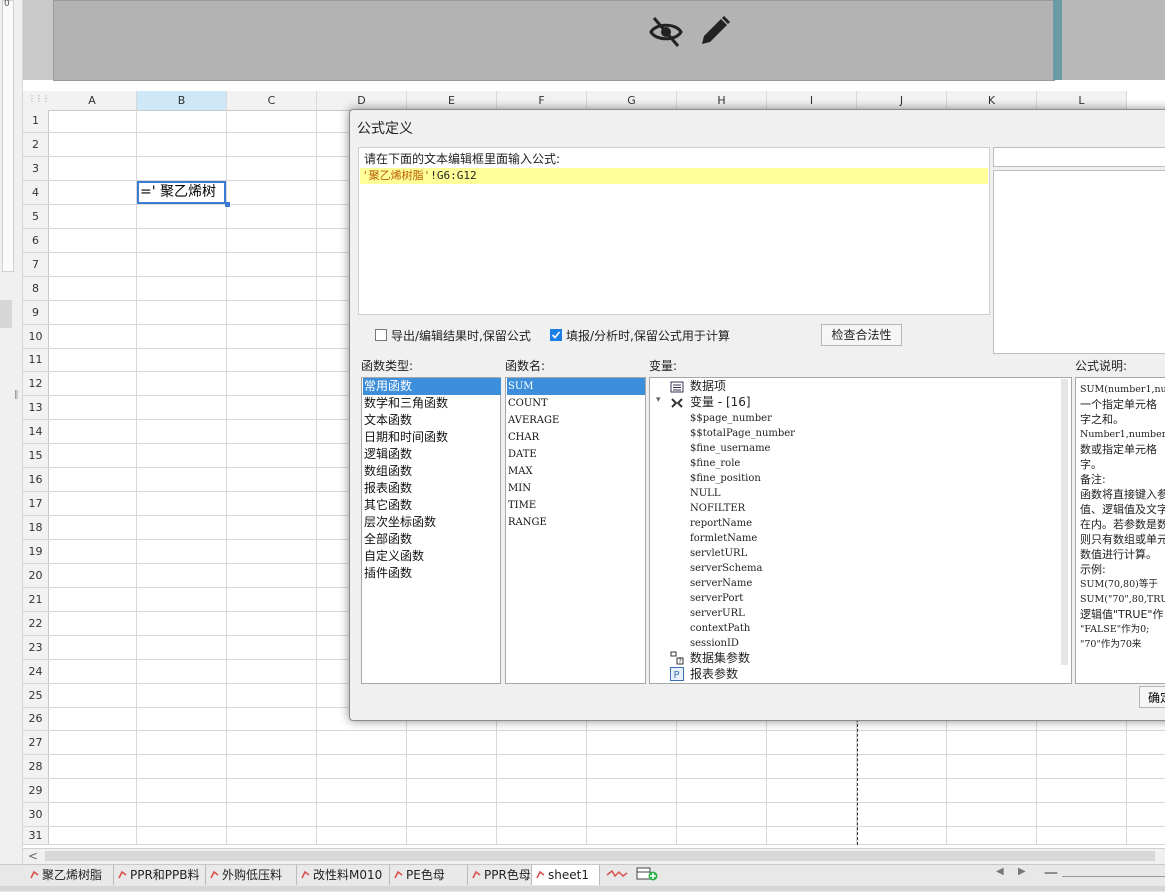 Image resolution: width=1165 pixels, height=892 pixels. Describe the element at coordinates (717, 508) in the screenshot. I see `variable-item: NOFILTER` at that location.